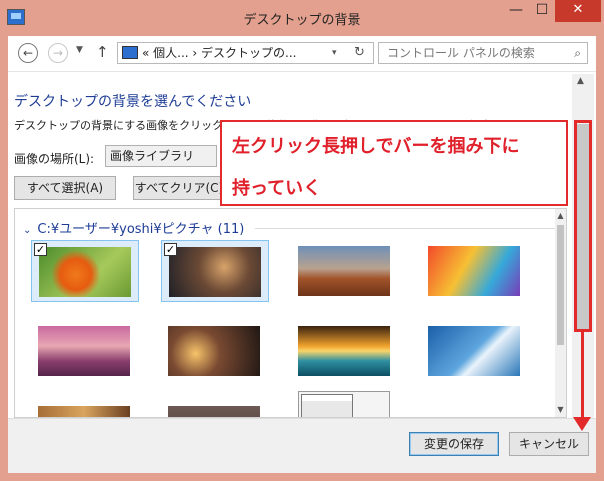 The image size is (604, 481). What do you see at coordinates (359, 53) in the screenshot?
I see `refresh-icon: ↻` at bounding box center [359, 53].